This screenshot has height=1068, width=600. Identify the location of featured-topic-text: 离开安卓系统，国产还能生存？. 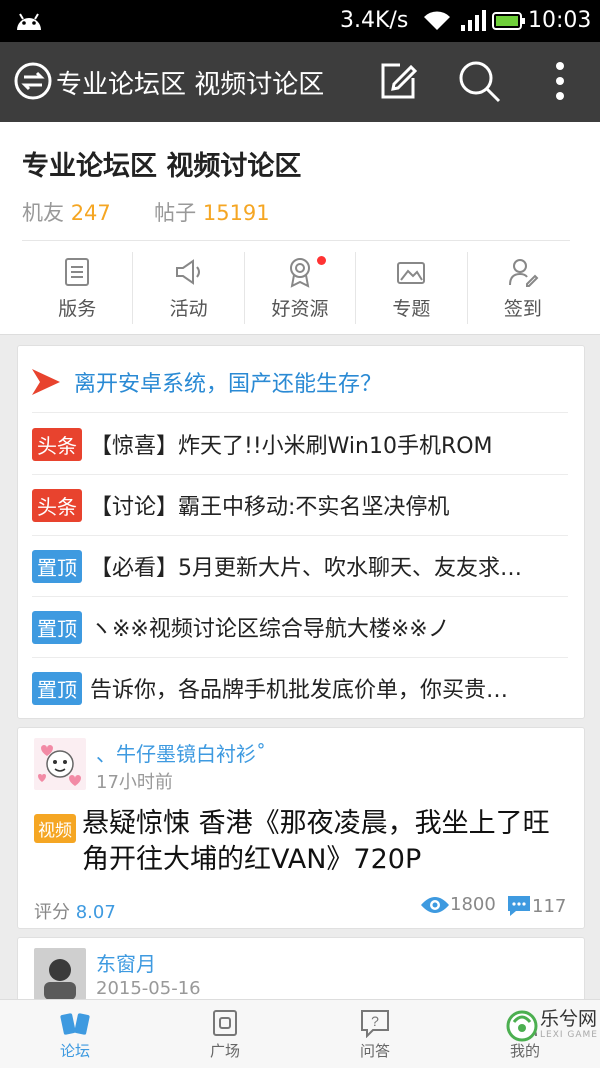
(228, 384).